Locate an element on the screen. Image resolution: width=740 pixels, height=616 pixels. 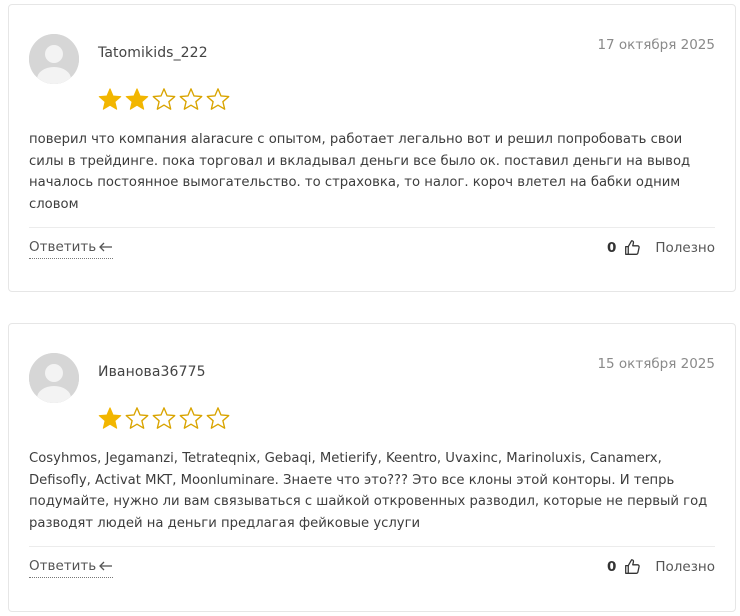
review-date: 15 октября 2025 is located at coordinates (656, 364).